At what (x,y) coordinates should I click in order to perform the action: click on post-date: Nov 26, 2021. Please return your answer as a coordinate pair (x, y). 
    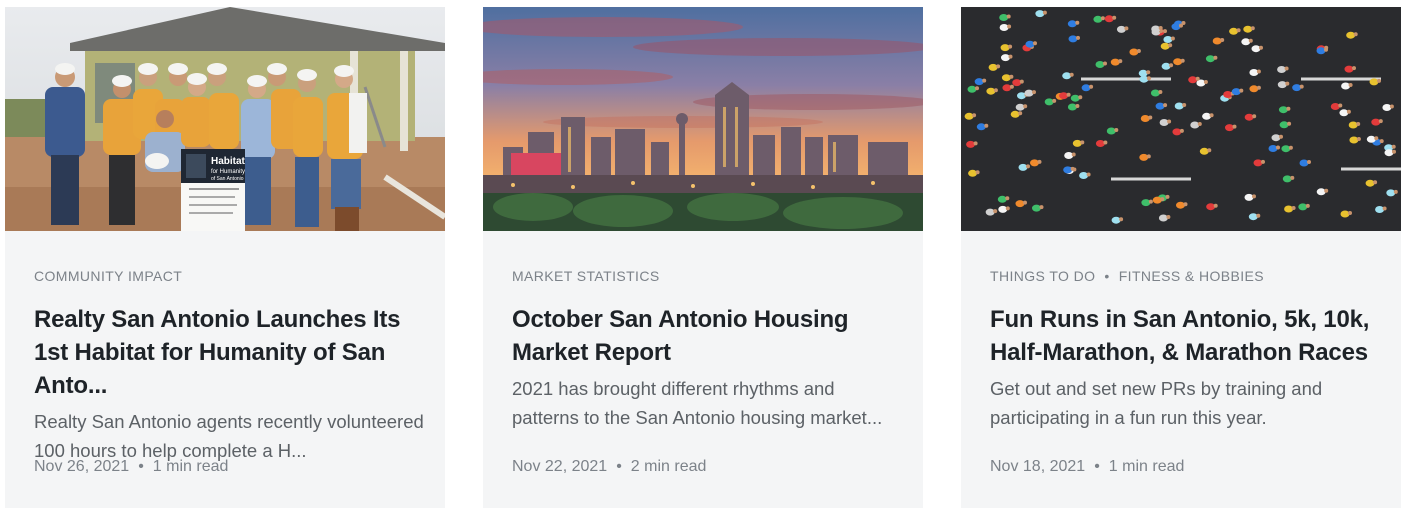
    Looking at the image, I should click on (82, 466).